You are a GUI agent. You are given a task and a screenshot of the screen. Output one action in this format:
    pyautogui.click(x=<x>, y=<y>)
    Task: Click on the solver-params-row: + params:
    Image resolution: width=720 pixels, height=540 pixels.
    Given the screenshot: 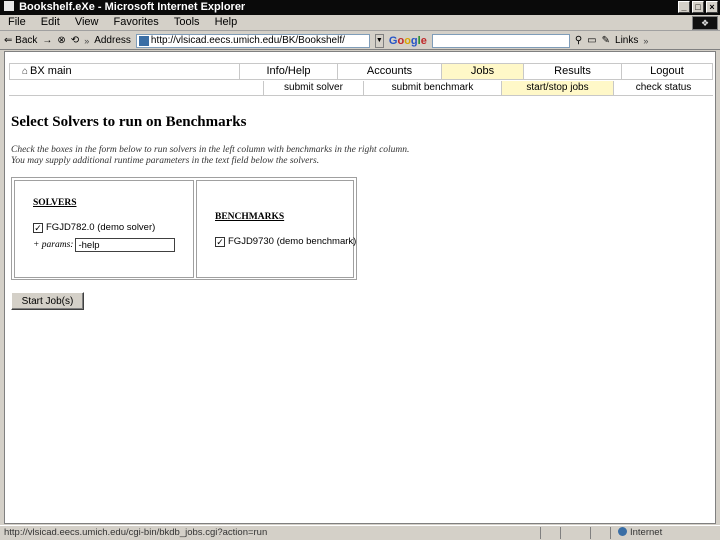 What is the action you would take?
    pyautogui.click(x=104, y=245)
    